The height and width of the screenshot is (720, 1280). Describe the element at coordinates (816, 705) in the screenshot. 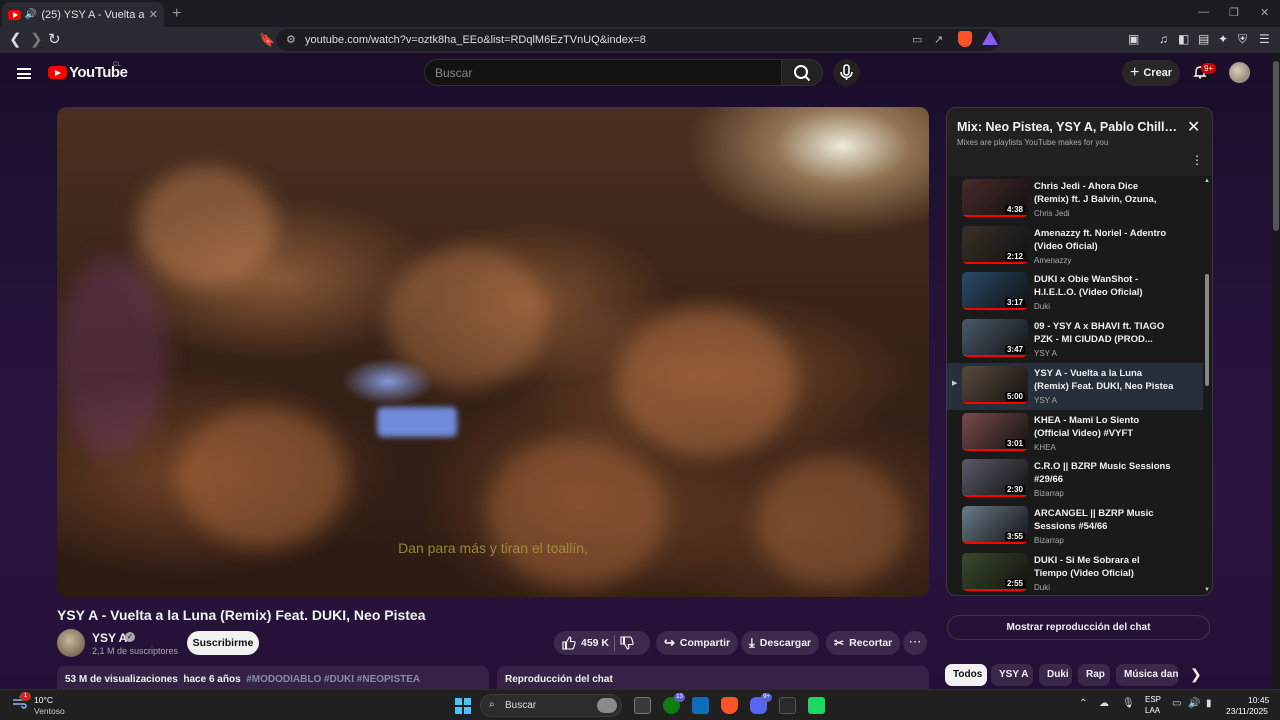

I see `app-icon` at that location.